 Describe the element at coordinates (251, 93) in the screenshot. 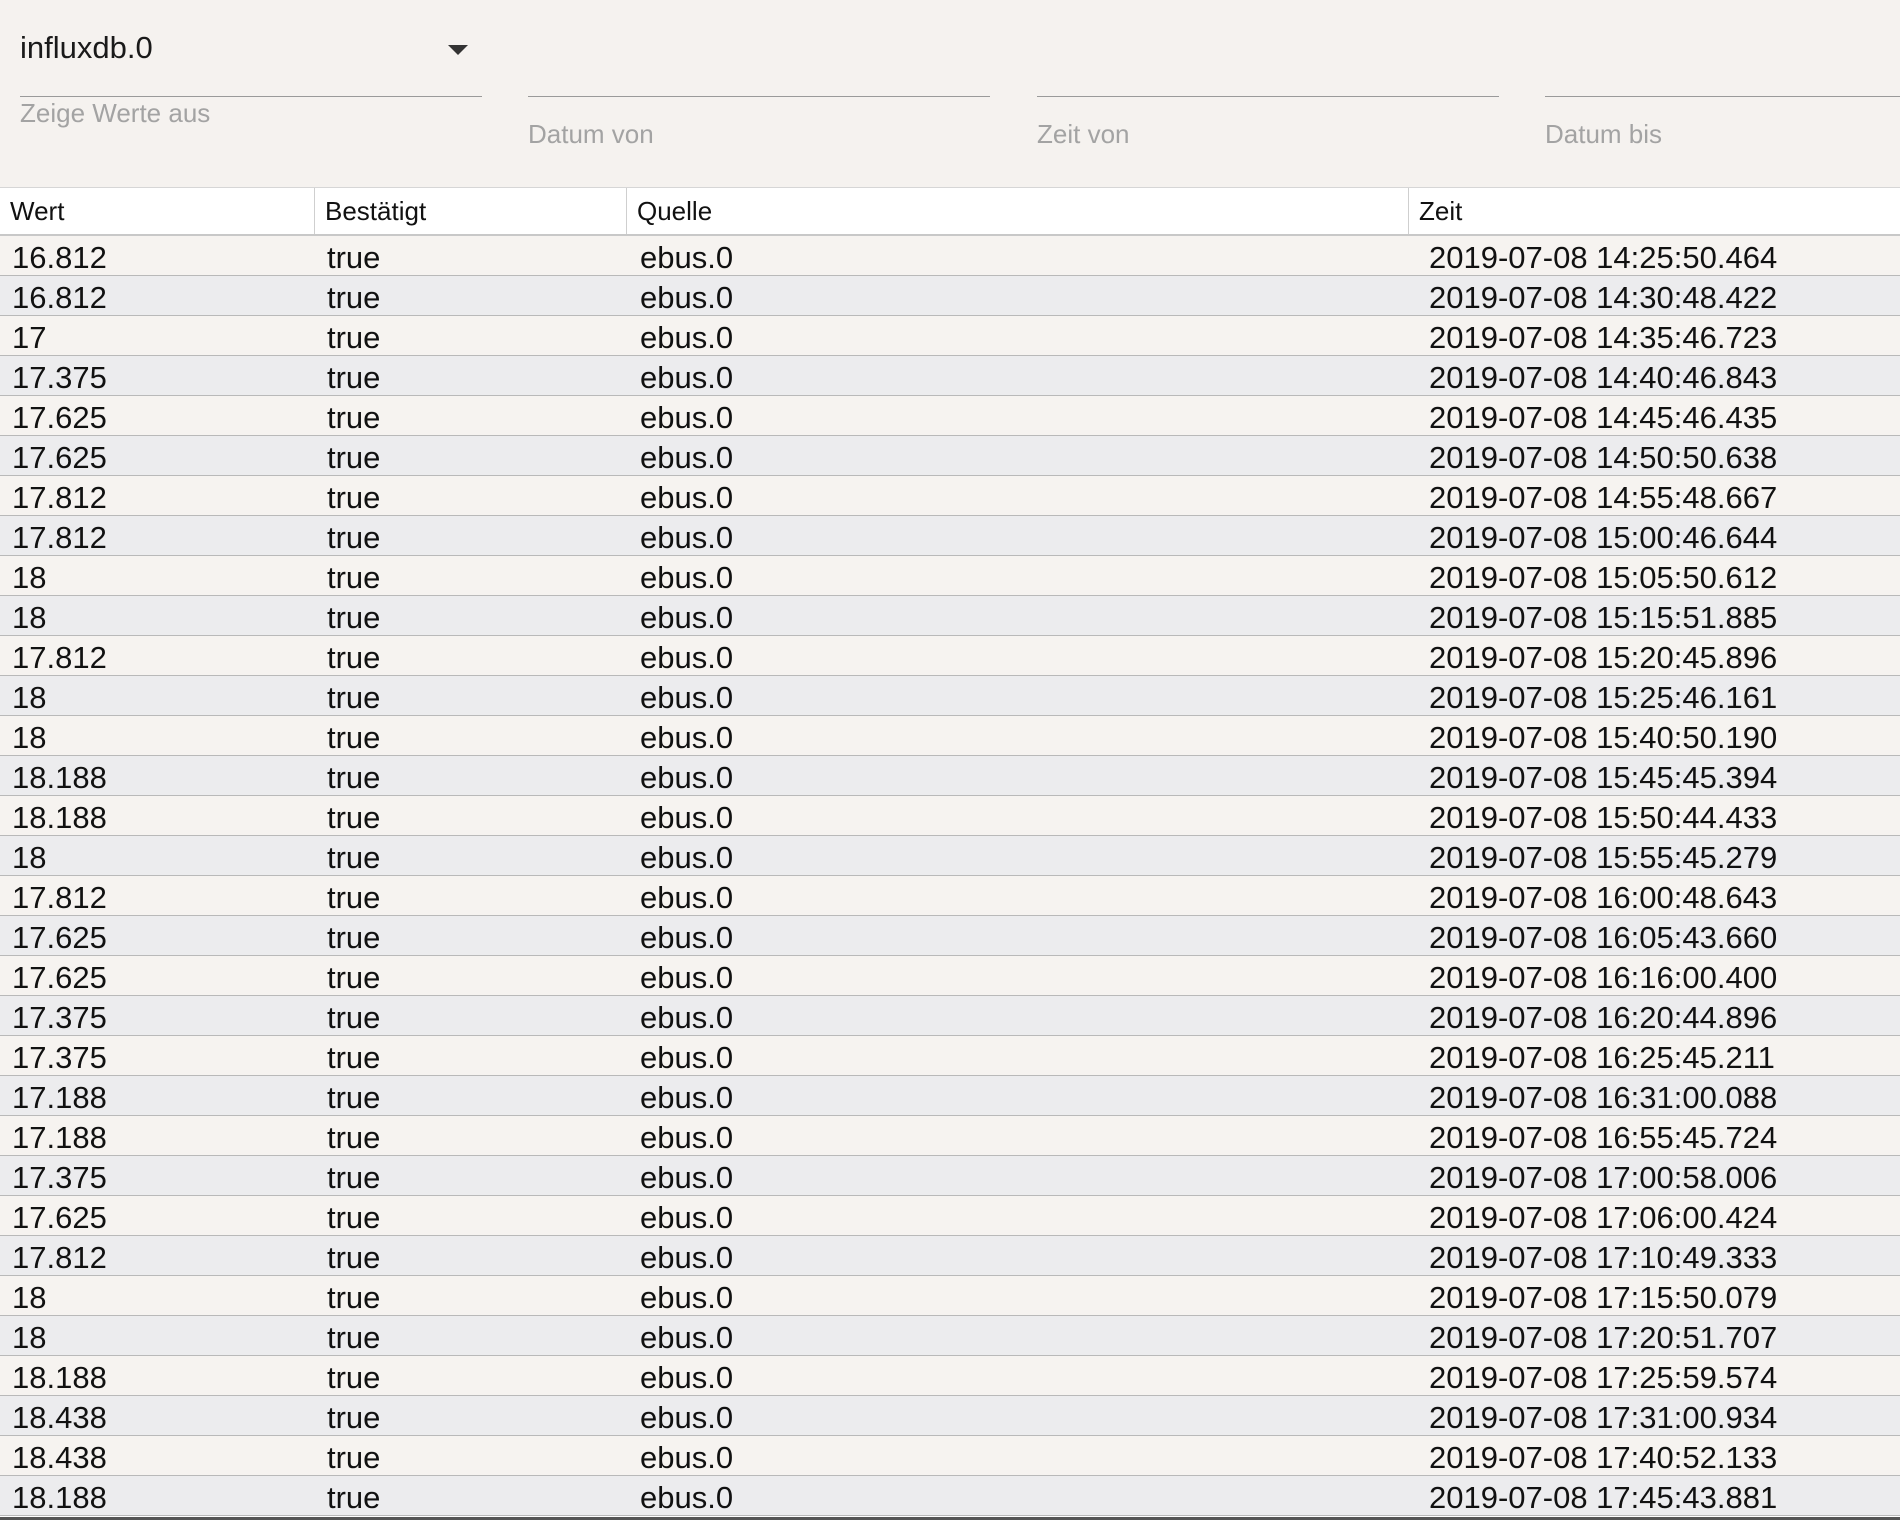

I see `instance-select: influxdb.0 Zeige Werte aus` at that location.